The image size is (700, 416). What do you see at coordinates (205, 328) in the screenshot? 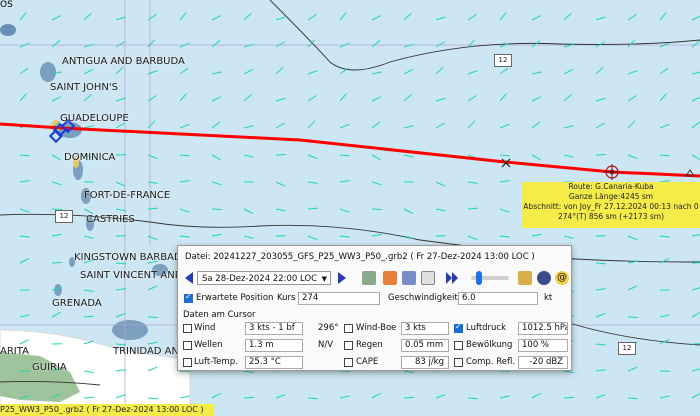
I see `wind-label: Wind` at bounding box center [205, 328].